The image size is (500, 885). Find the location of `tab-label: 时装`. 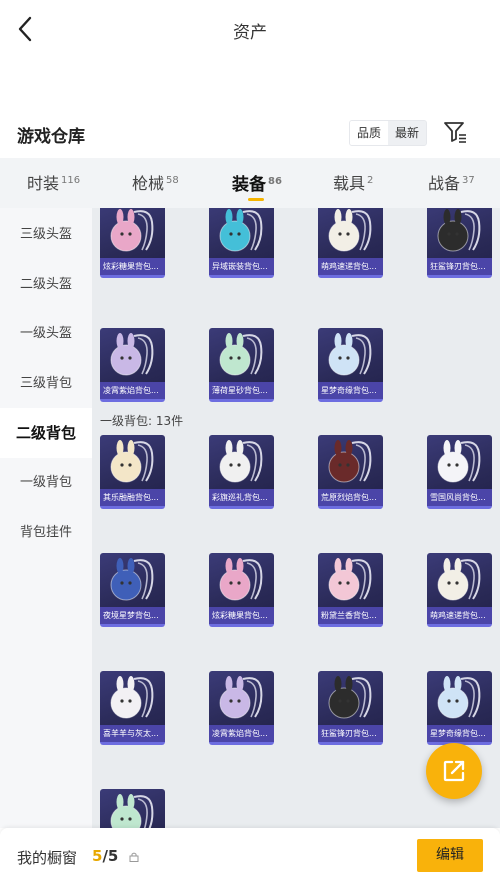

tab-label: 时装 is located at coordinates (43, 183).